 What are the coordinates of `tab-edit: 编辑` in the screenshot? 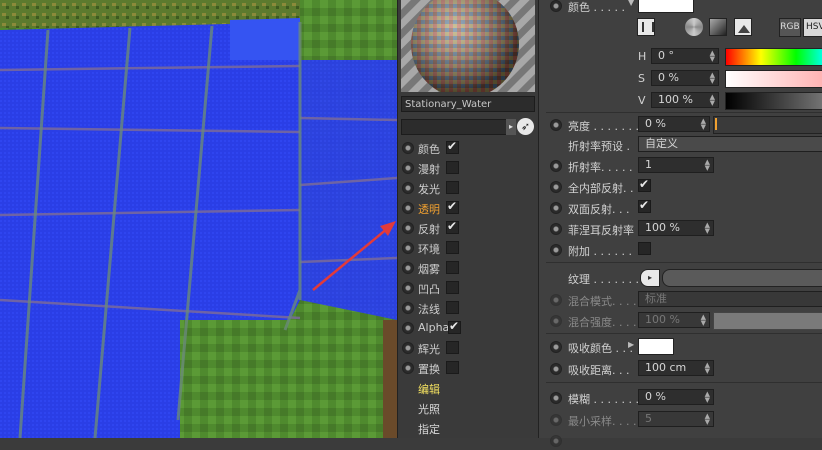 It's located at (429, 389).